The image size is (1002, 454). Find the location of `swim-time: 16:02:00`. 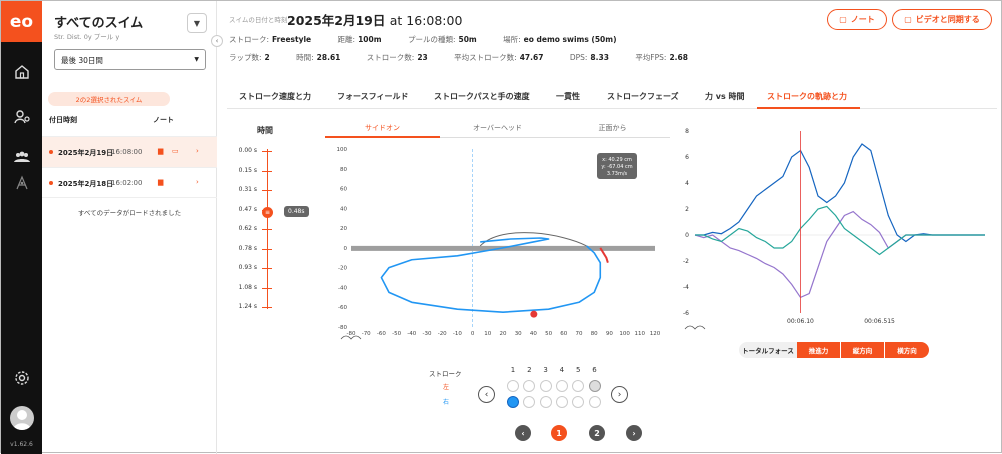

swim-time: 16:02:00 is located at coordinates (127, 183).